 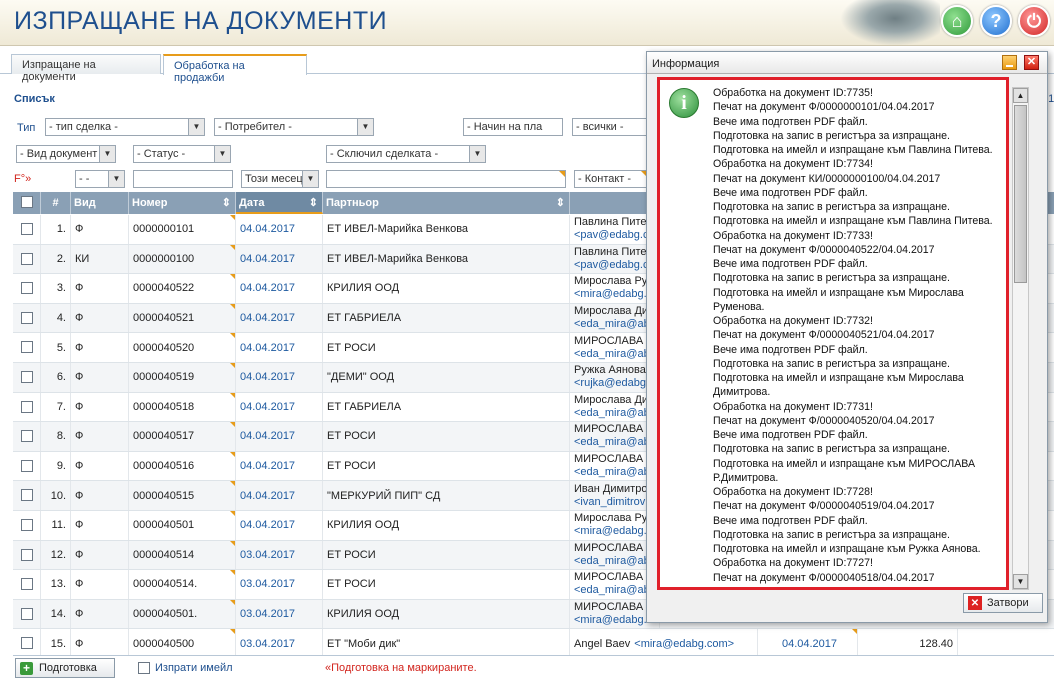 I want to click on period-value: Този месец, so click(x=274, y=179).